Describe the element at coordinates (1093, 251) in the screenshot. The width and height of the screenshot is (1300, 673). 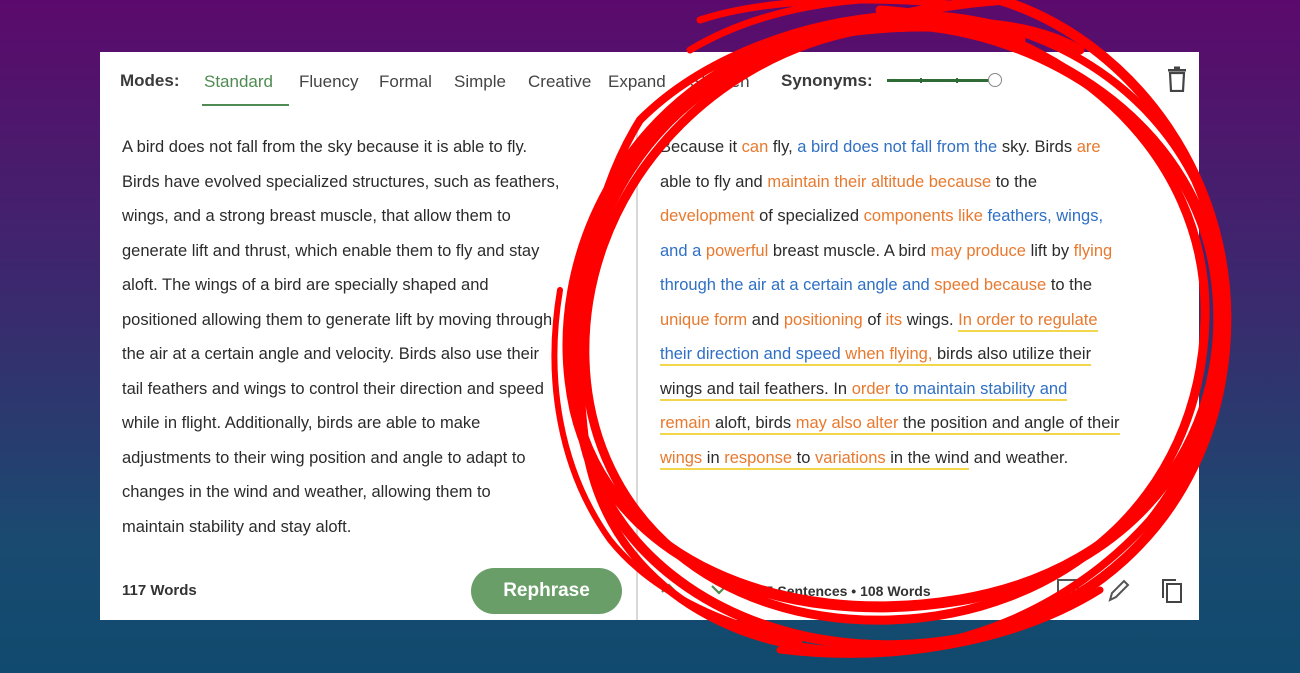
I see `output-segment: flying` at that location.